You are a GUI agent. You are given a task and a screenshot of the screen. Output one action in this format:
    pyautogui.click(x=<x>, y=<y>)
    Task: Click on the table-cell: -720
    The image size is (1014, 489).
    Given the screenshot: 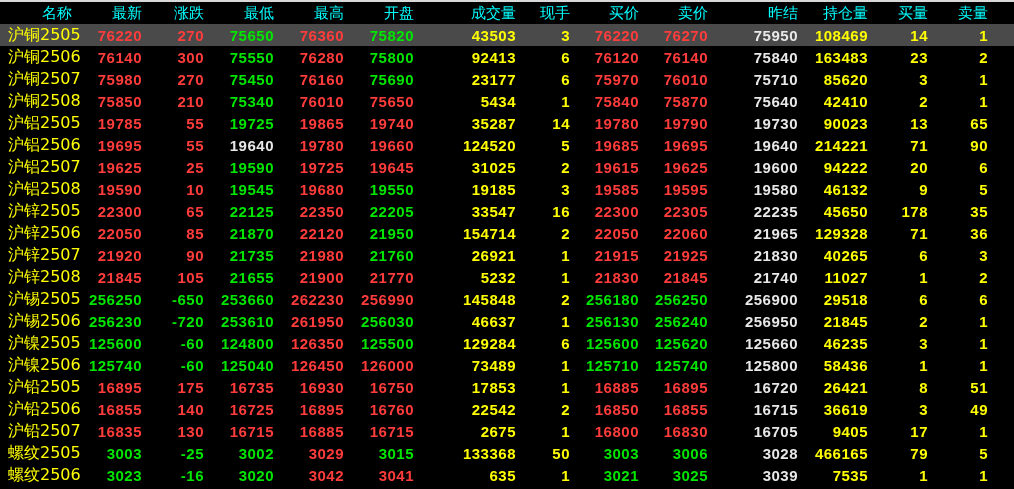 What is the action you would take?
    pyautogui.click(x=187, y=321)
    